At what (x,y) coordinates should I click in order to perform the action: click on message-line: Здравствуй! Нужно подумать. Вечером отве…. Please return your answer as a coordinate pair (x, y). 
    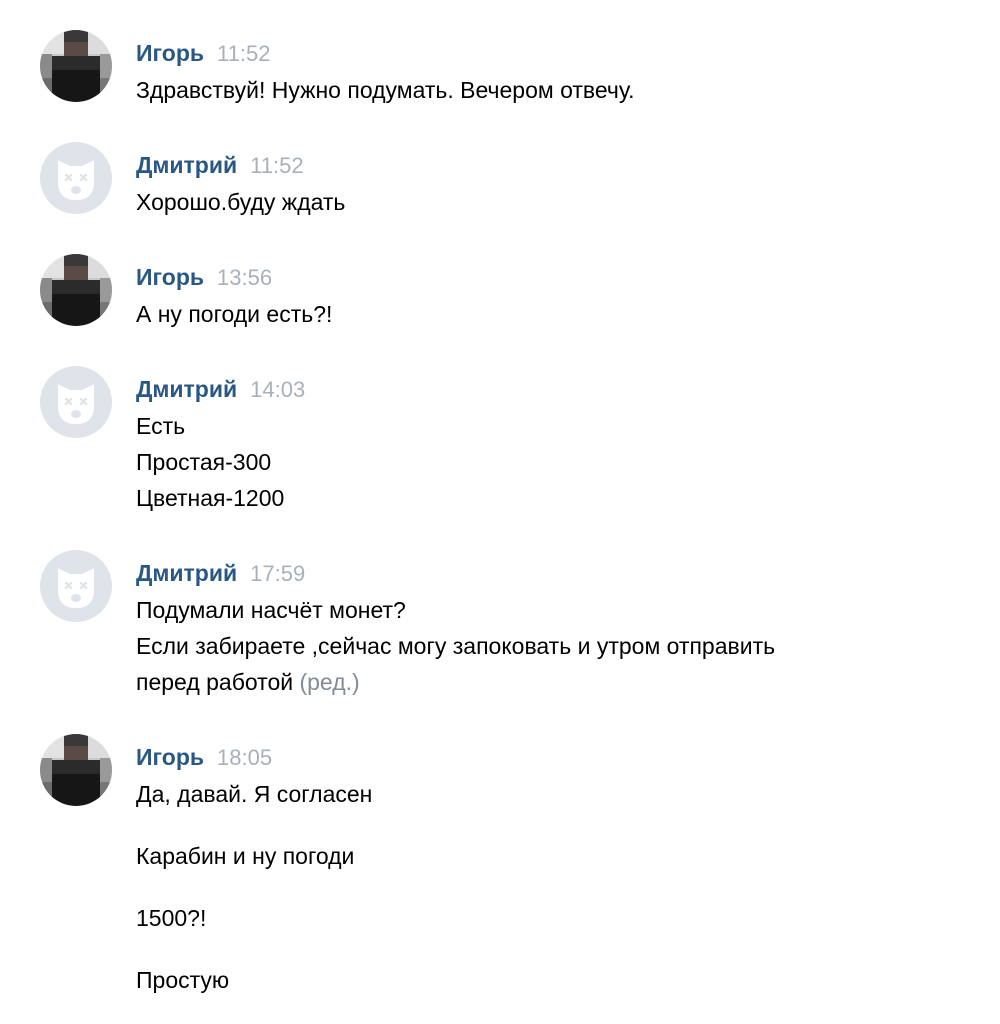
    Looking at the image, I should click on (385, 90).